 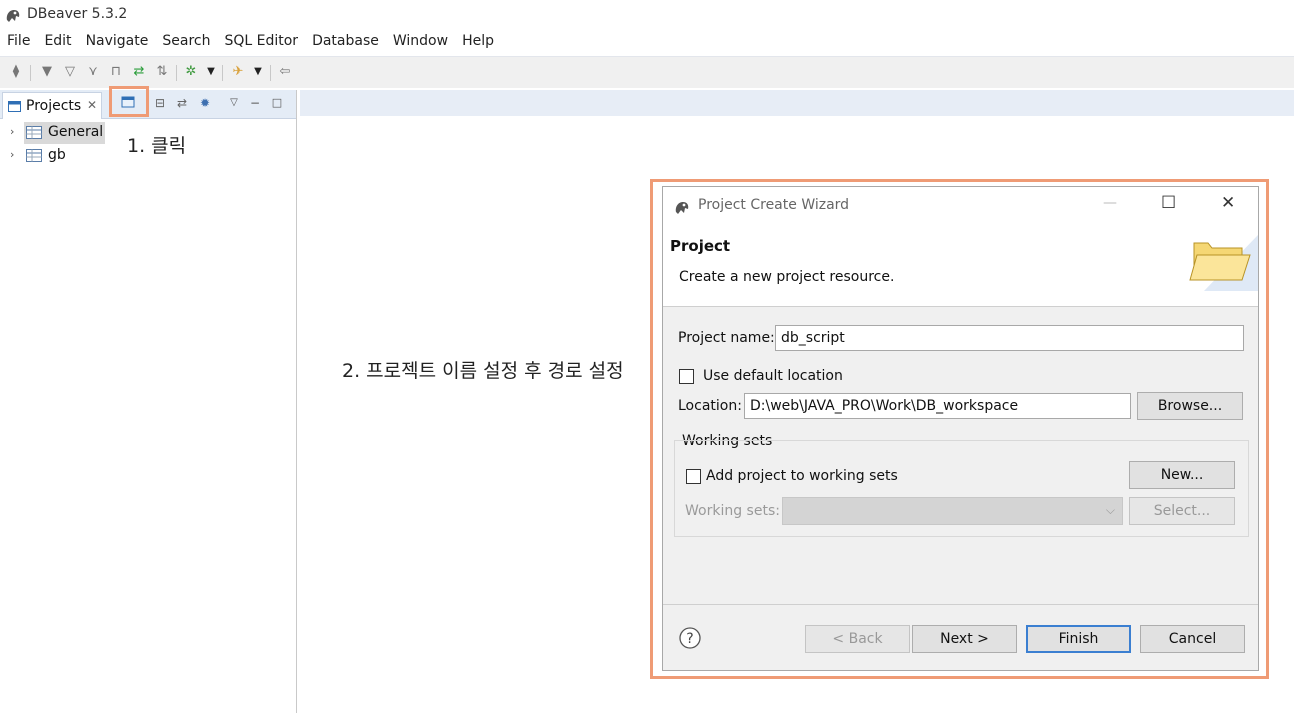 What do you see at coordinates (285, 72) in the screenshot?
I see `back-navigation-icon: ⇦` at bounding box center [285, 72].